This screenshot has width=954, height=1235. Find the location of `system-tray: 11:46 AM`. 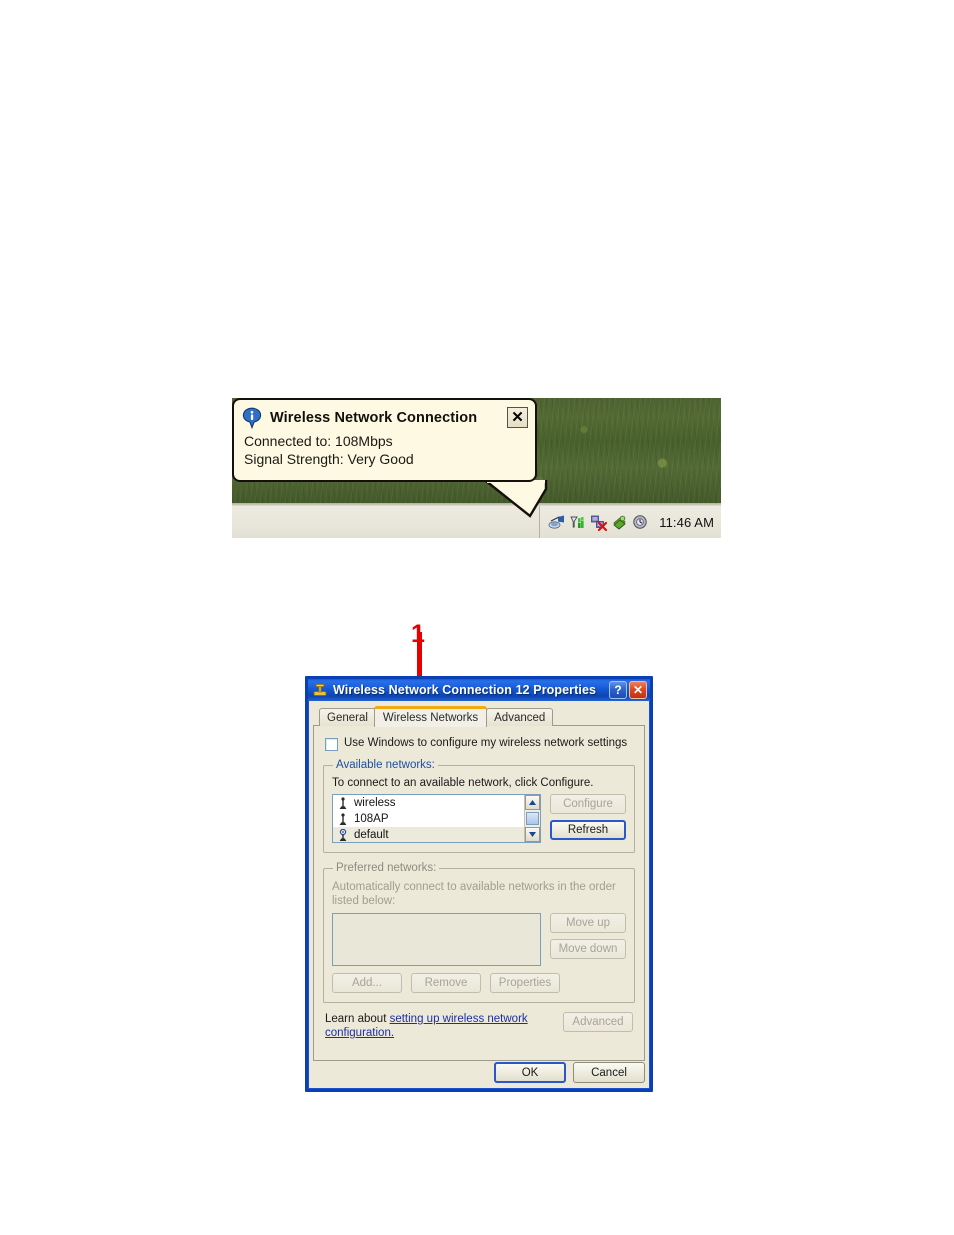

system-tray: 11:46 AM is located at coordinates (630, 522).